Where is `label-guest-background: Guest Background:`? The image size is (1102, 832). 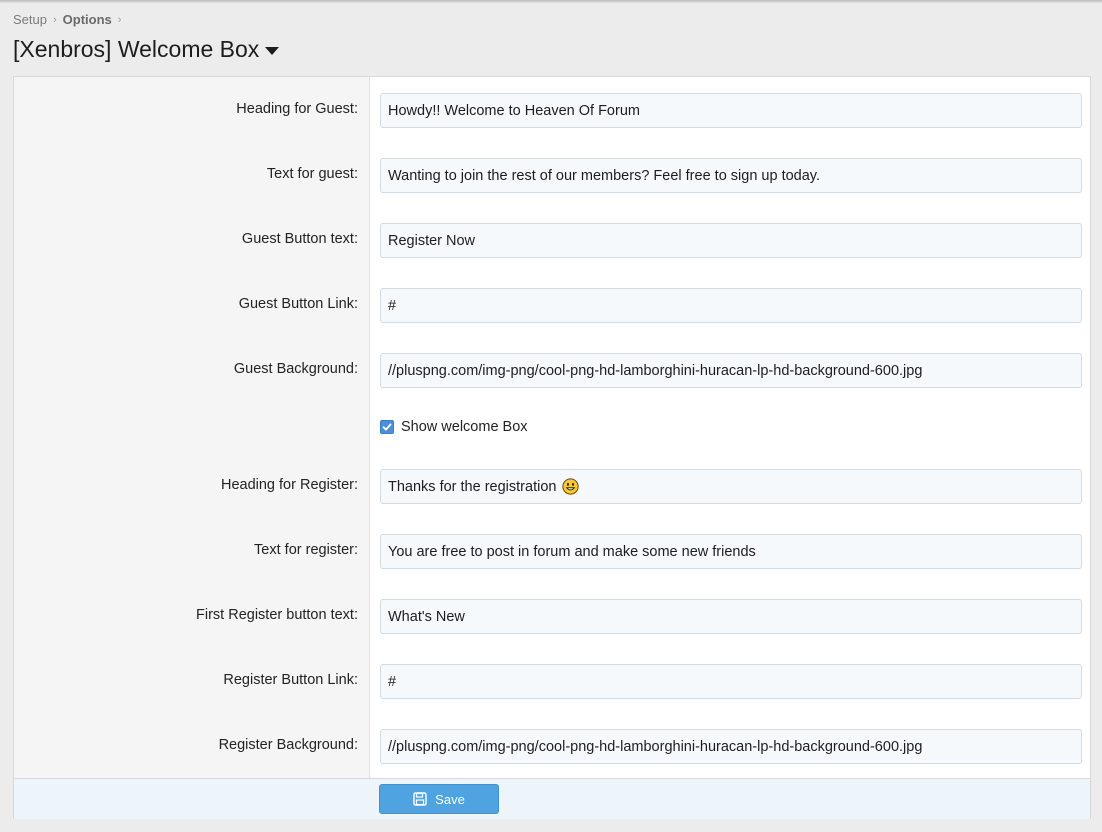 label-guest-background: Guest Background: is located at coordinates (295, 369).